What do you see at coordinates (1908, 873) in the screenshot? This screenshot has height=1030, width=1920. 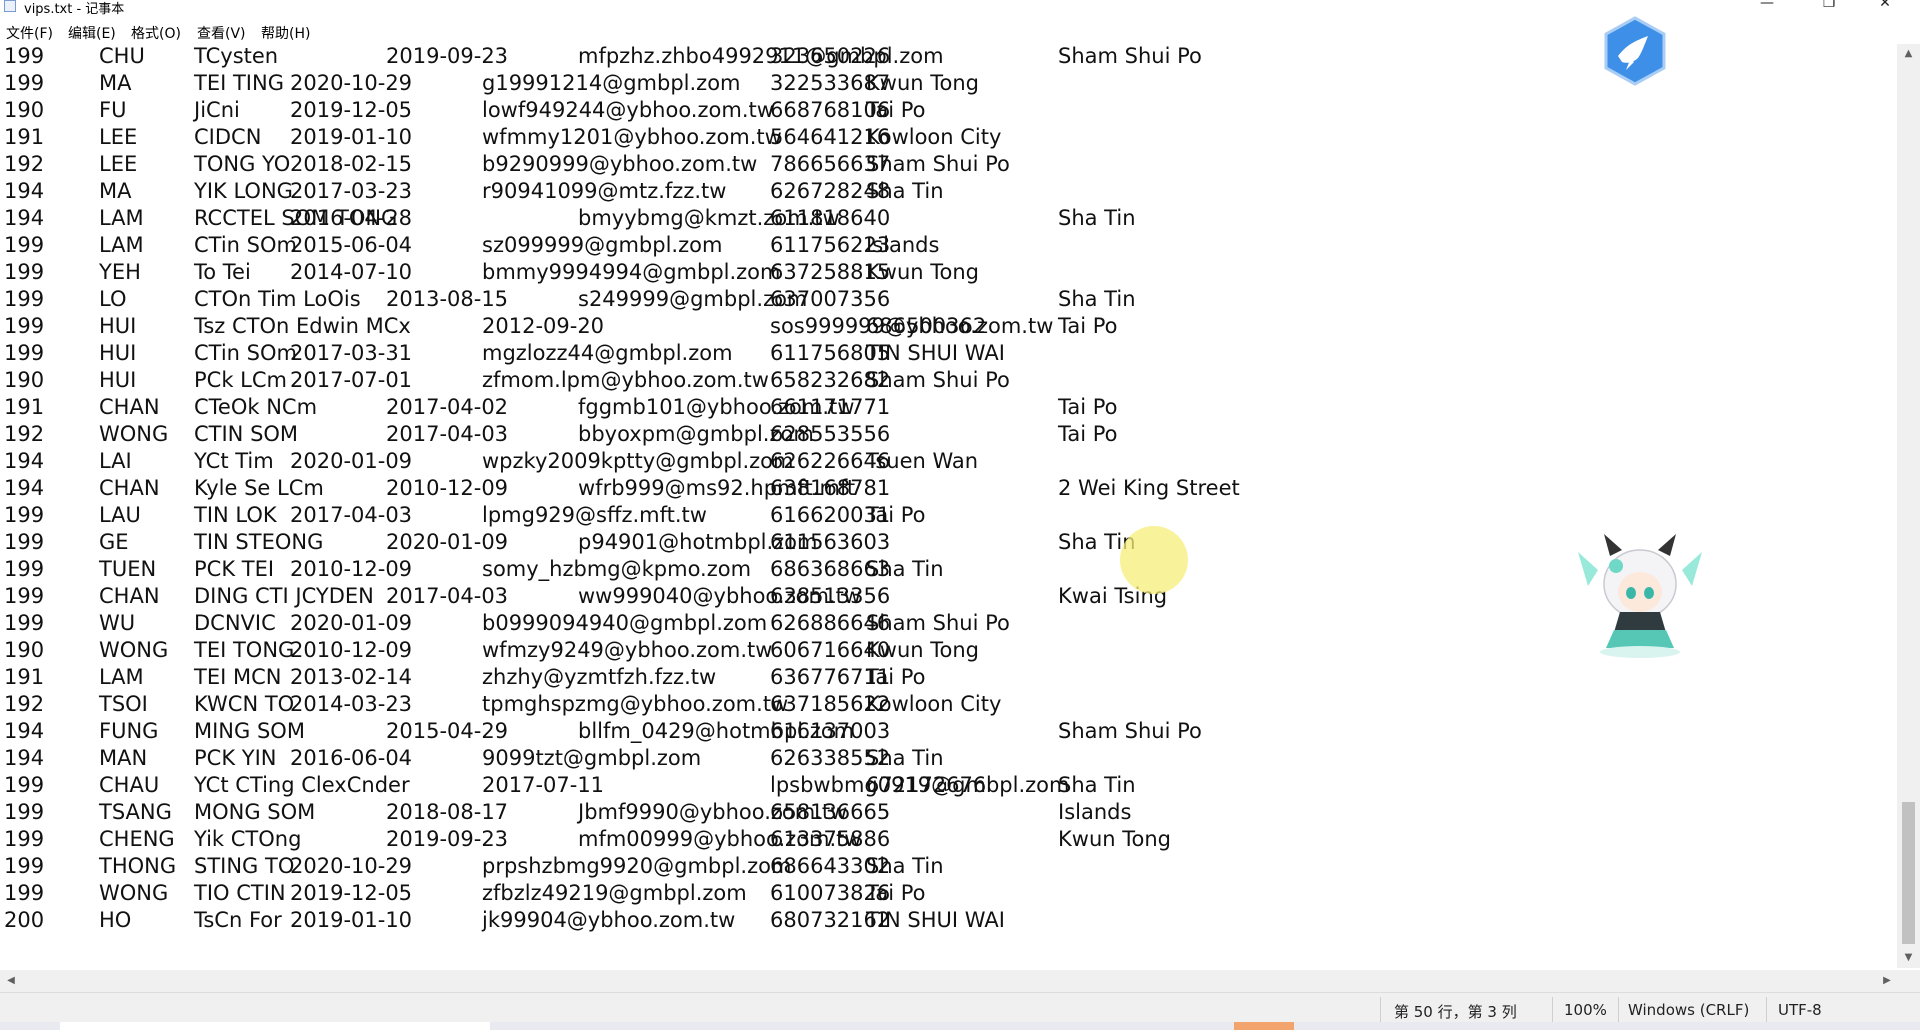 I see `vertical-scroll-thumb` at bounding box center [1908, 873].